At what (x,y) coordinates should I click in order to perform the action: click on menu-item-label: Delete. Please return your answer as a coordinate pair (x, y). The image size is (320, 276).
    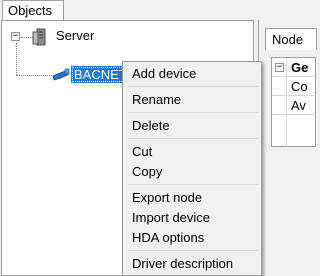
    Looking at the image, I should click on (151, 125).